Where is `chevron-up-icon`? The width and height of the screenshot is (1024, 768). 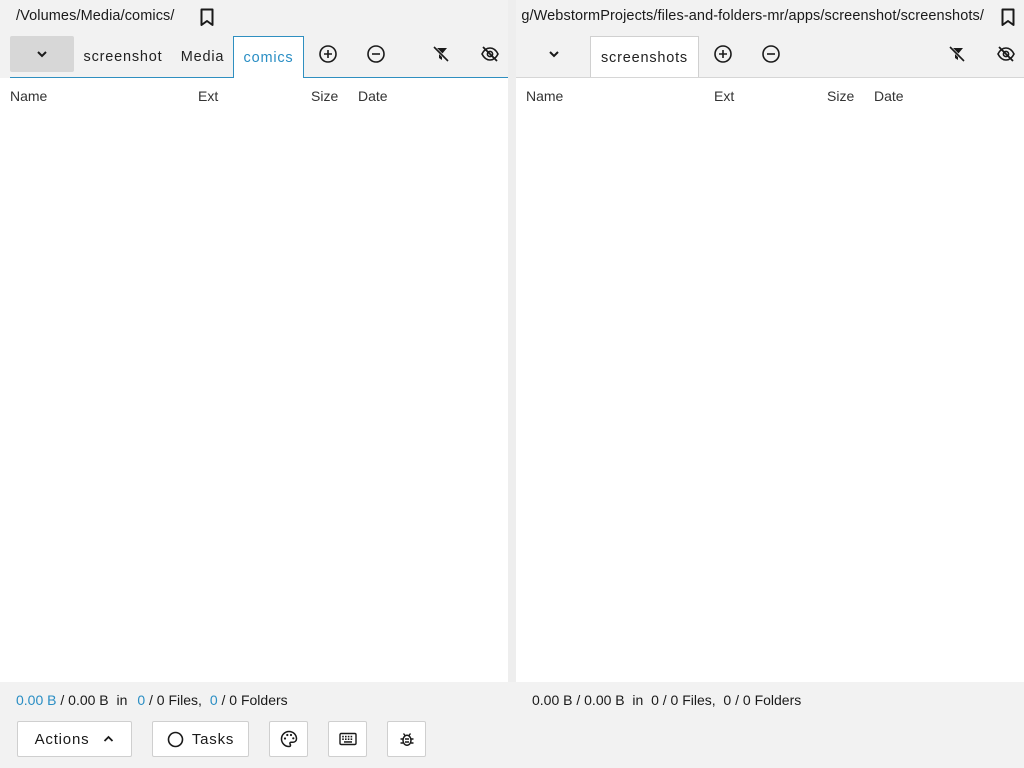 chevron-up-icon is located at coordinates (108, 739).